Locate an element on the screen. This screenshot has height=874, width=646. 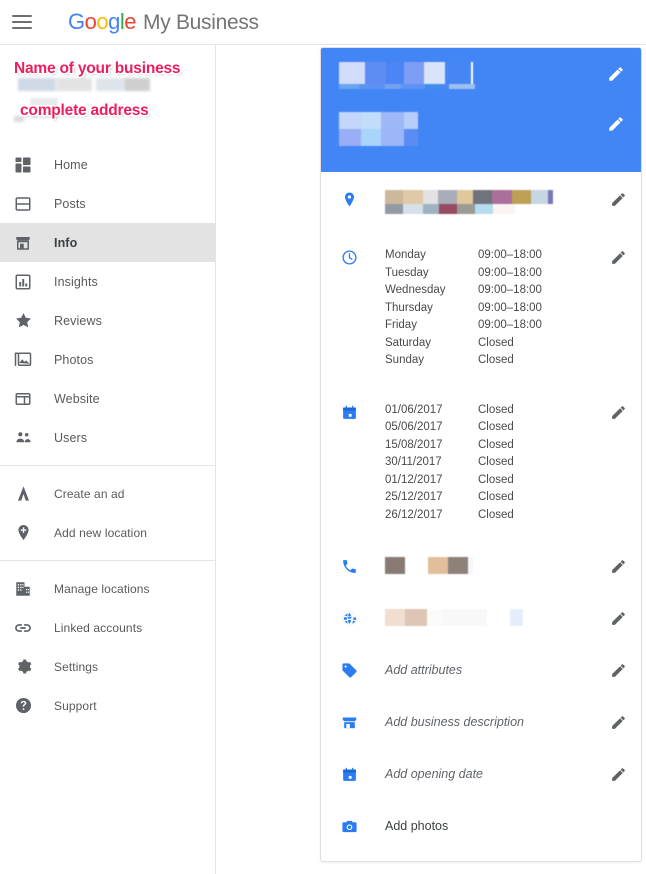
sidebar-item-label: Website is located at coordinates (77, 398).